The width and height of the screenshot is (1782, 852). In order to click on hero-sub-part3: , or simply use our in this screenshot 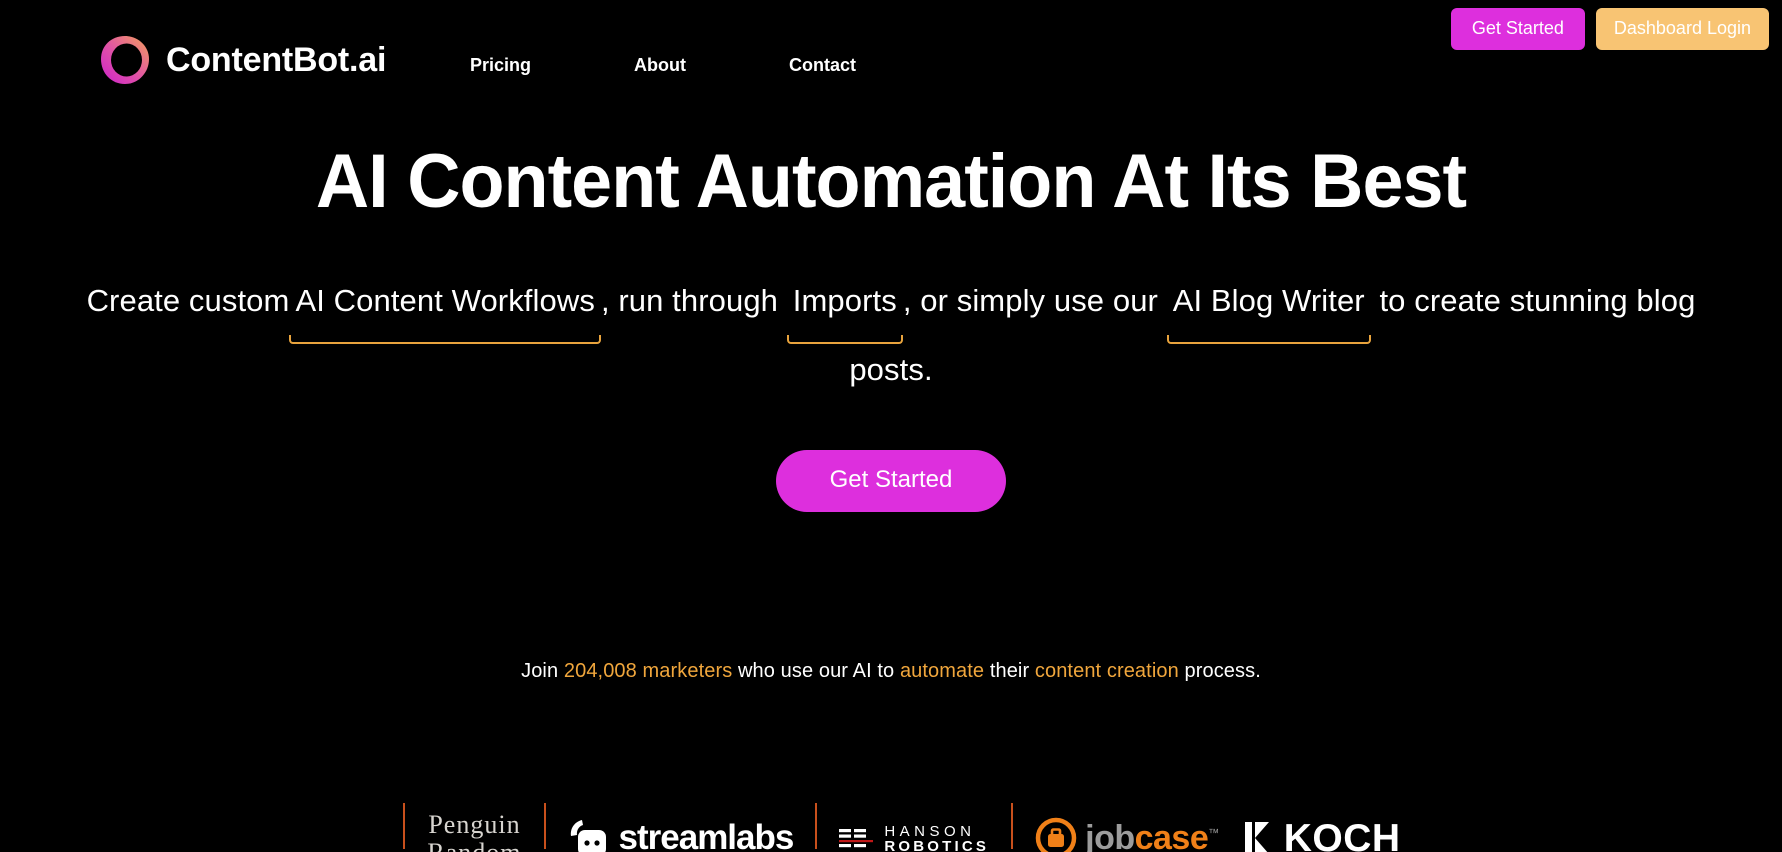, I will do `click(1030, 300)`.